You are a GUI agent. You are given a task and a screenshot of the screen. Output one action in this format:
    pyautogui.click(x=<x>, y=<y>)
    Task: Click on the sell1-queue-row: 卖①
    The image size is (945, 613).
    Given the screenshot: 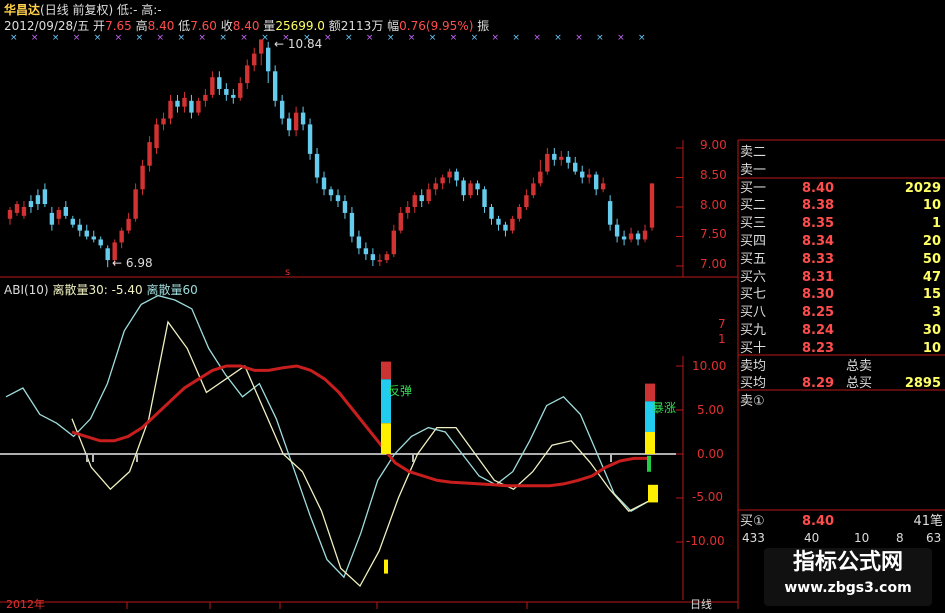 What is the action you would take?
    pyautogui.click(x=841, y=402)
    